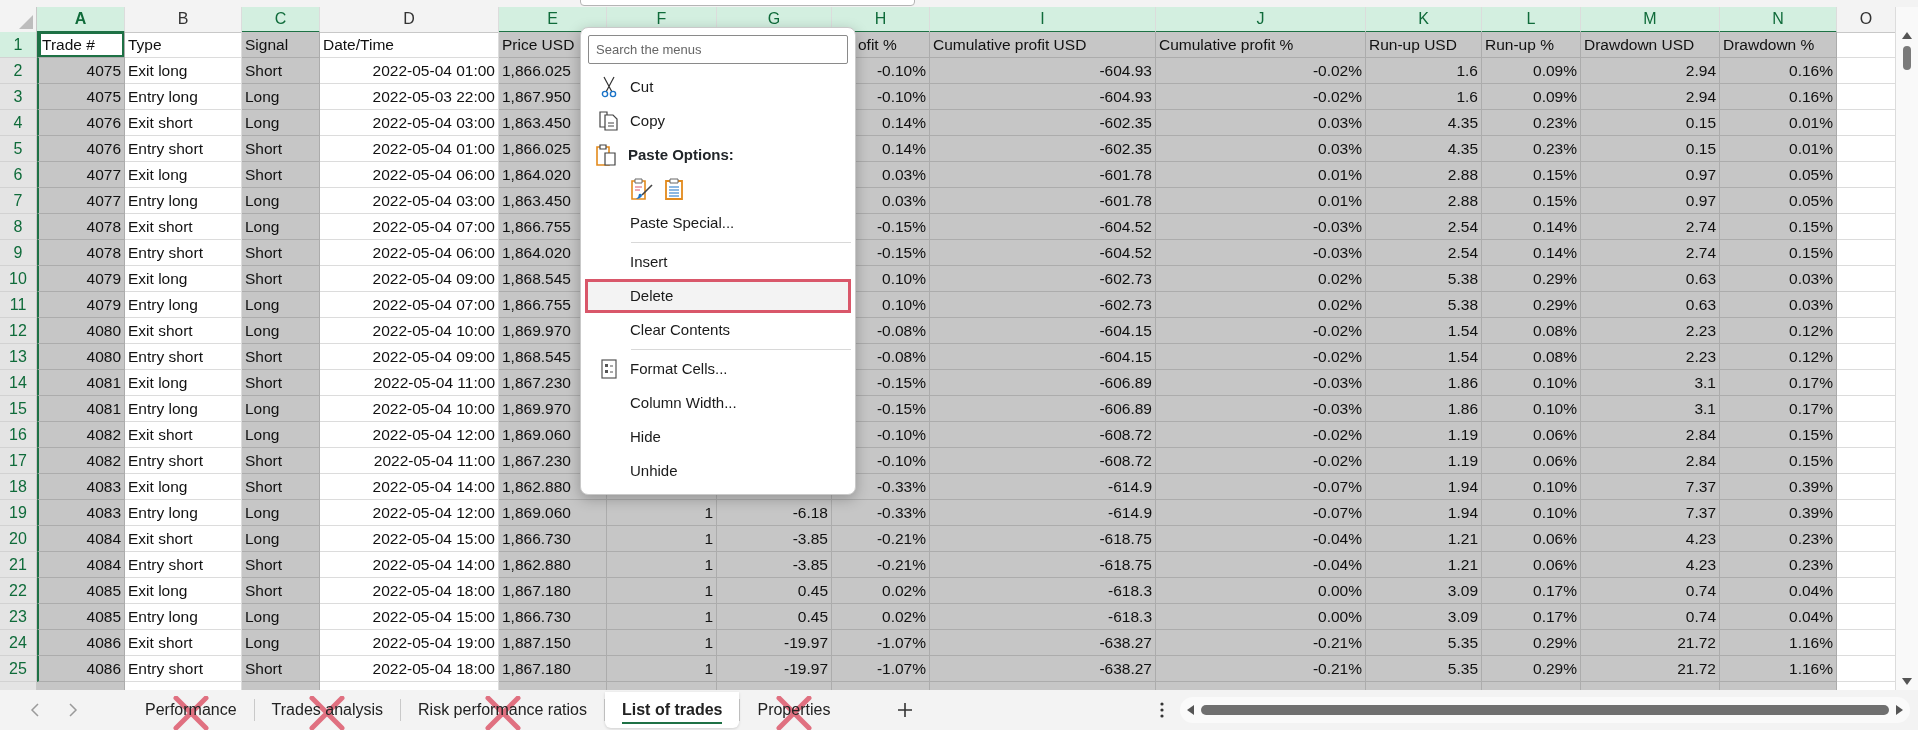 The width and height of the screenshot is (1918, 730). Describe the element at coordinates (1424, 123) in the screenshot. I see `table-cell: 4.35` at that location.